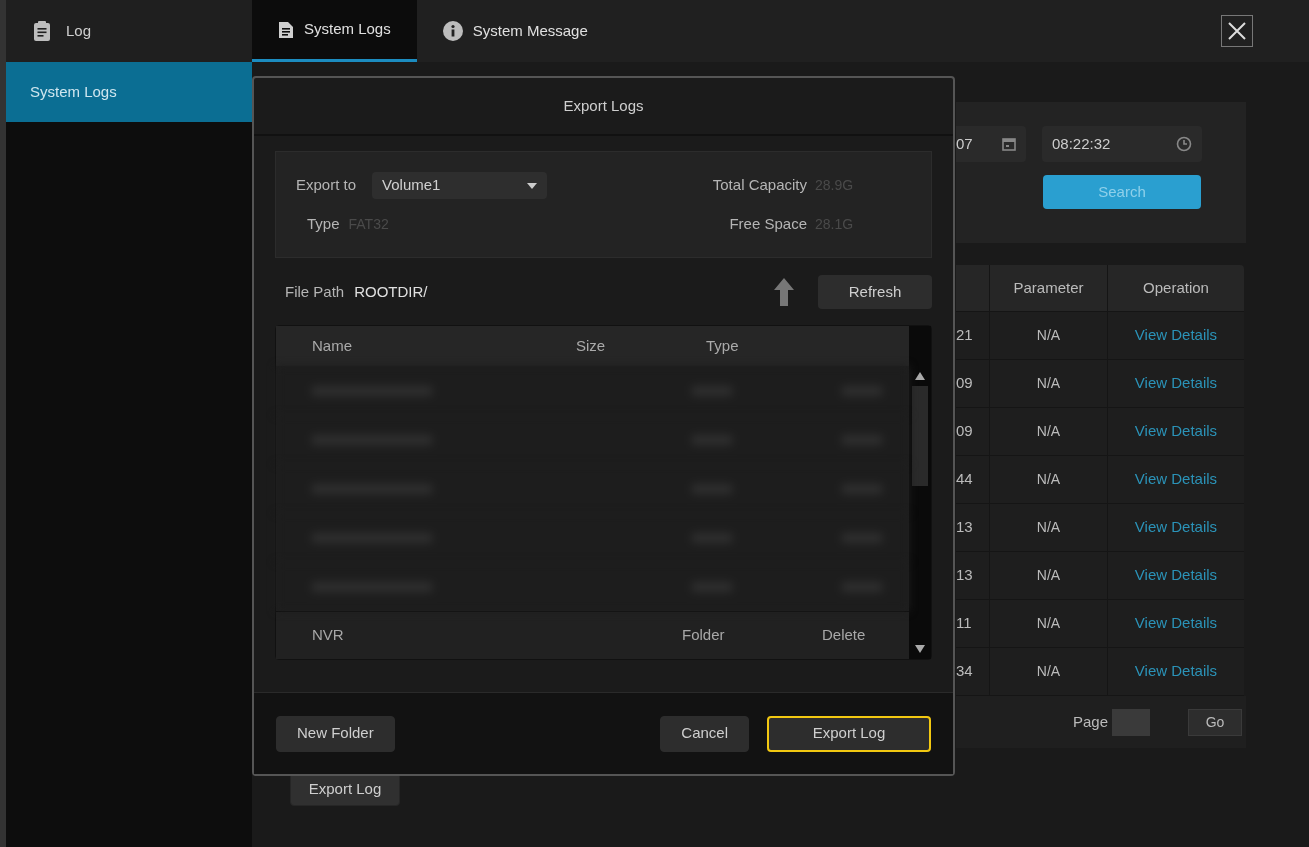  Describe the element at coordinates (784, 292) in the screenshot. I see `up-arrow-icon` at that location.